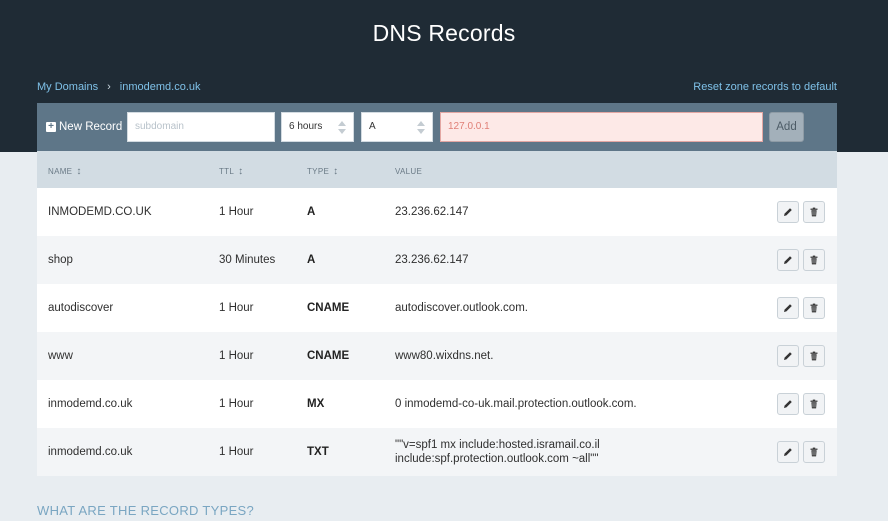 The height and width of the screenshot is (521, 888). Describe the element at coordinates (51, 127) in the screenshot. I see `plus-icon: +` at that location.